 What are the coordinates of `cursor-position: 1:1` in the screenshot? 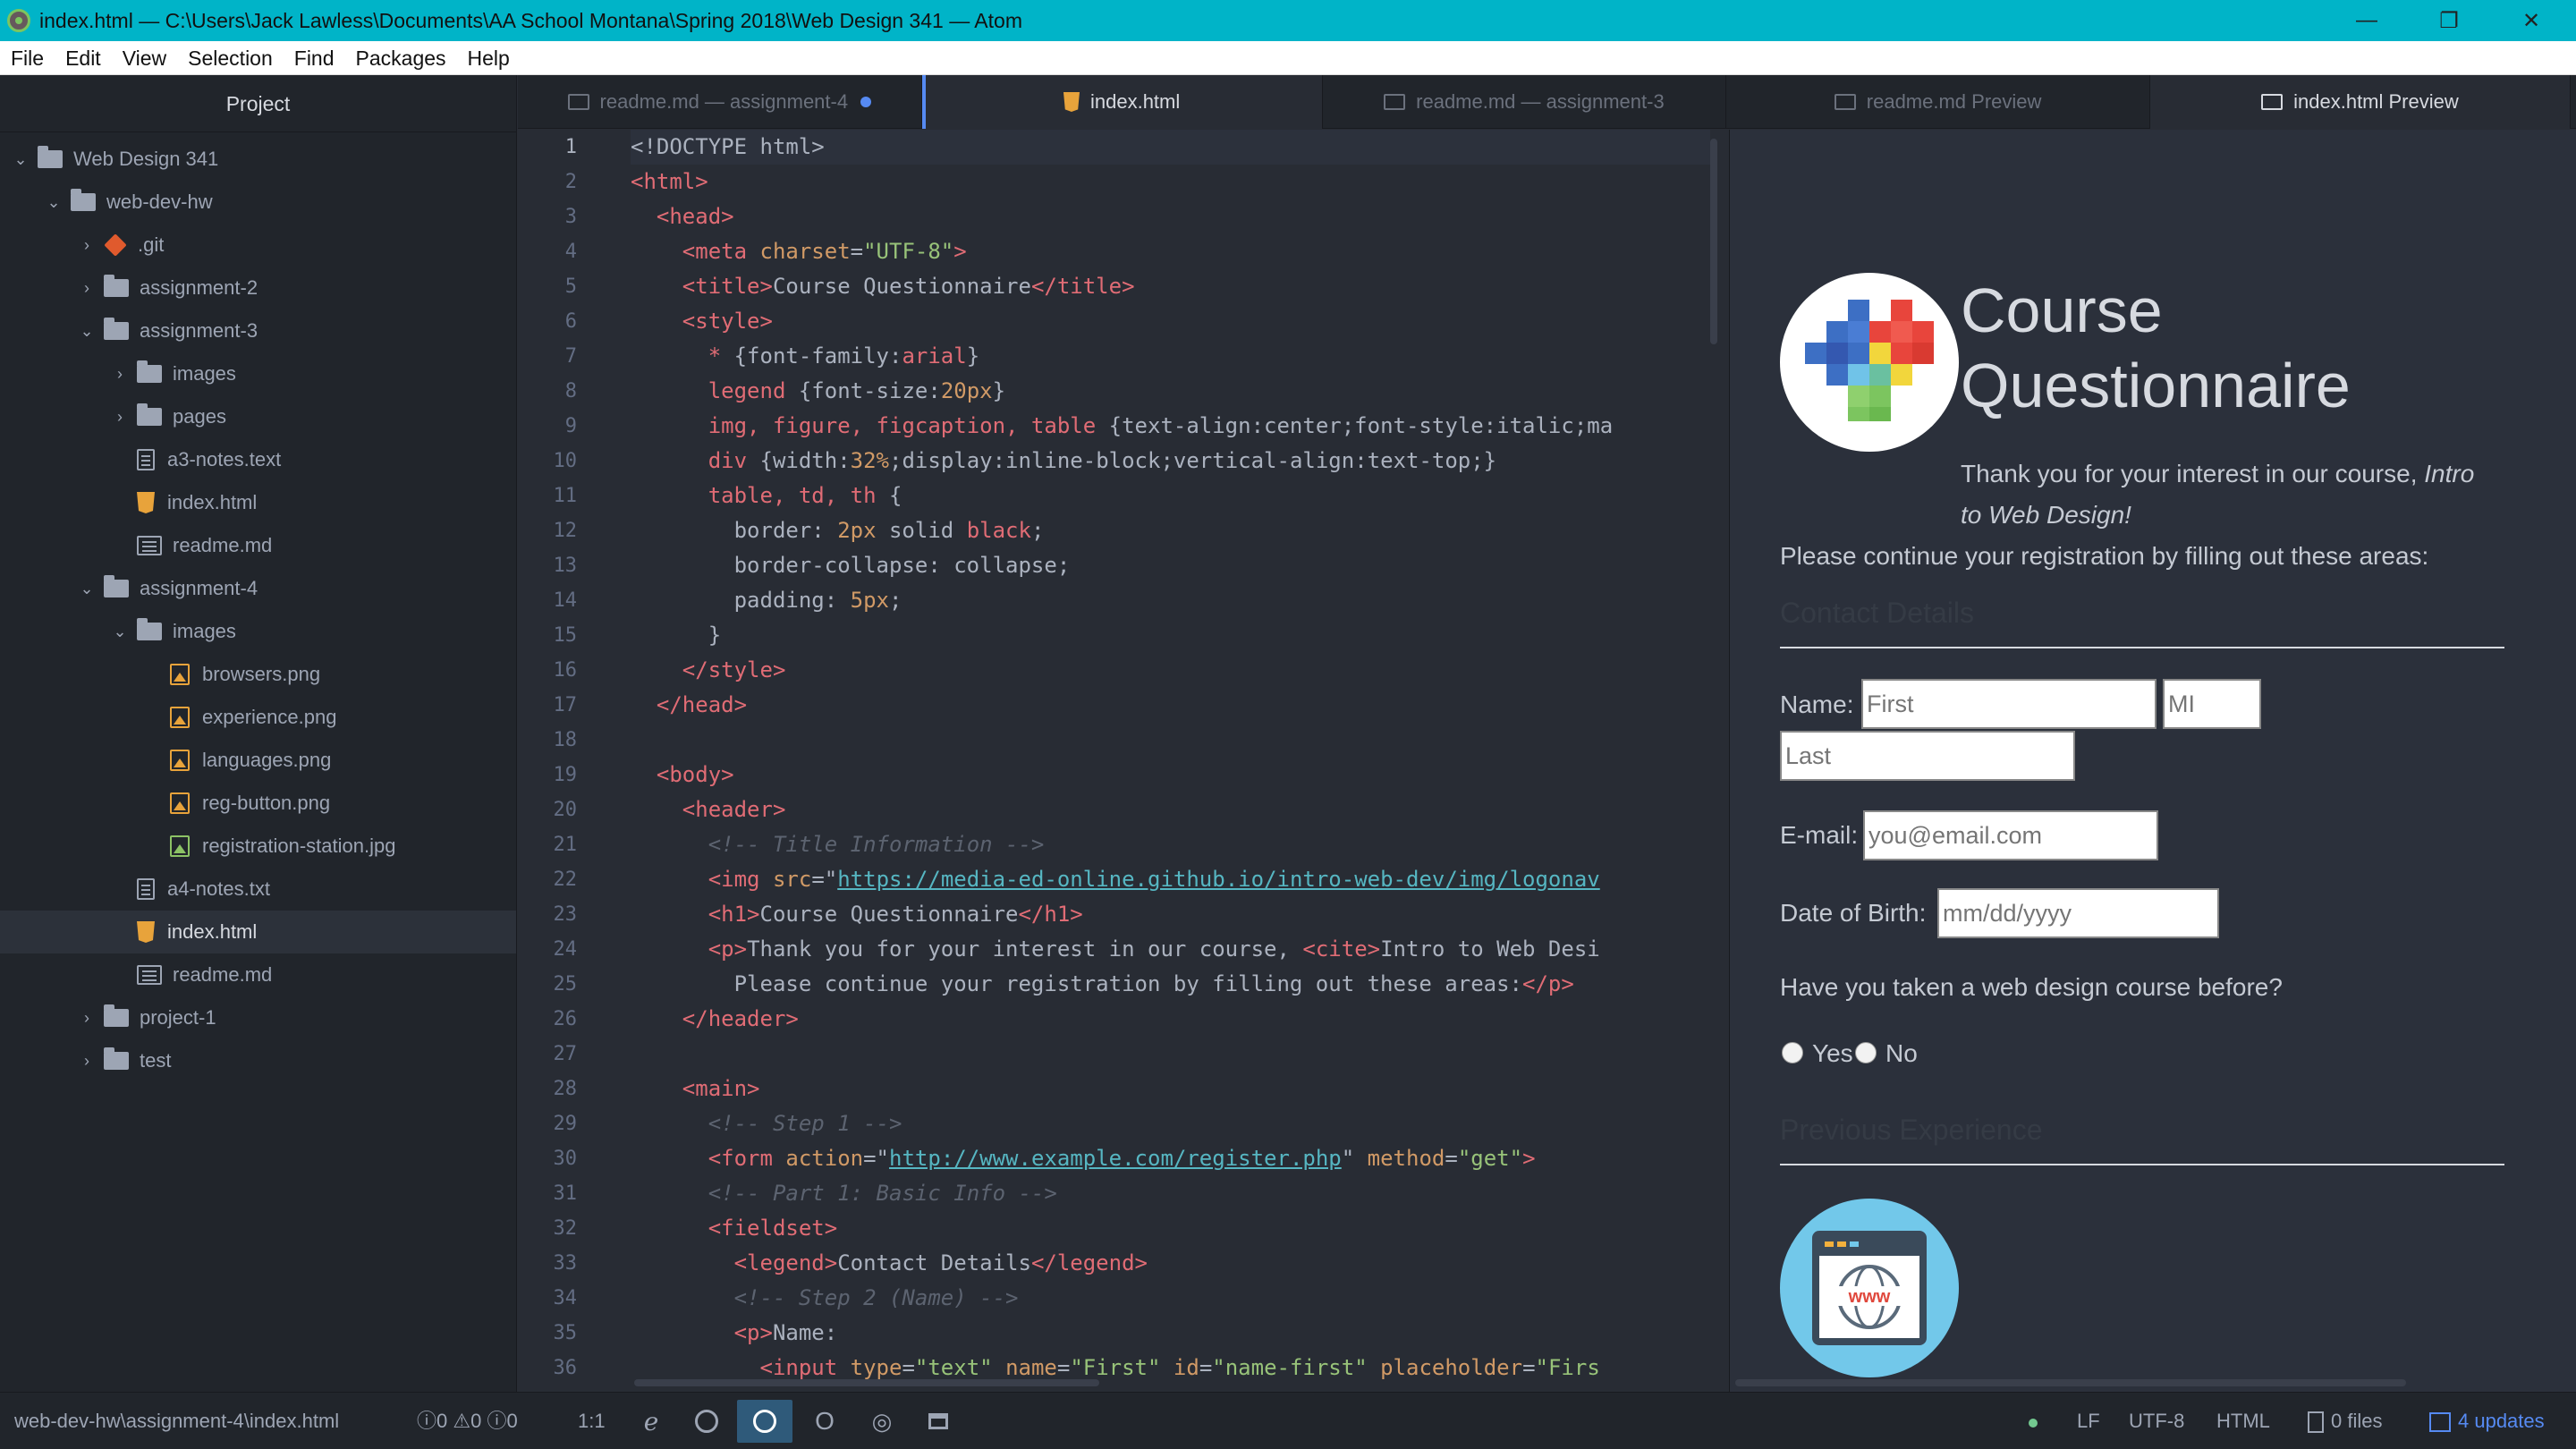 It's located at (592, 1421).